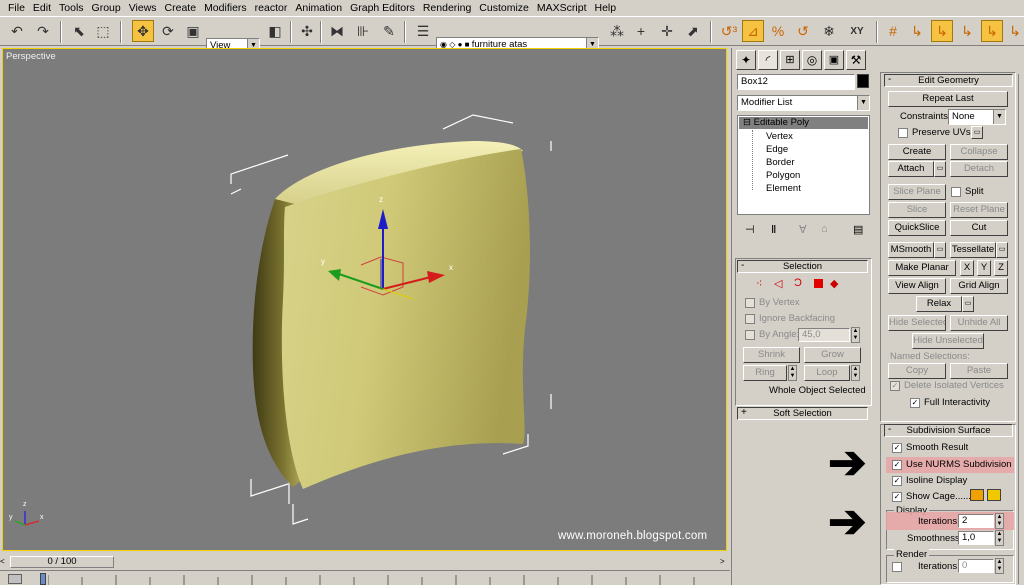 The image size is (1024, 585). Describe the element at coordinates (693, 31) in the screenshot. I see `pointer-icon: ⬈` at that location.